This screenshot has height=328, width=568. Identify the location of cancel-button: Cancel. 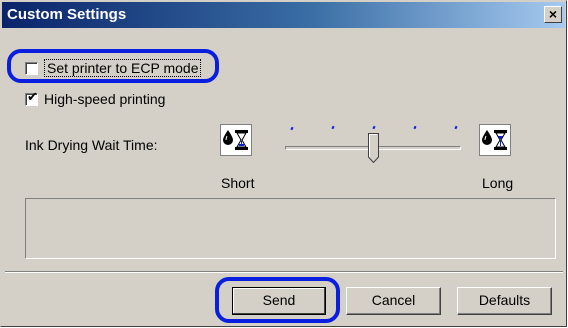
(393, 301).